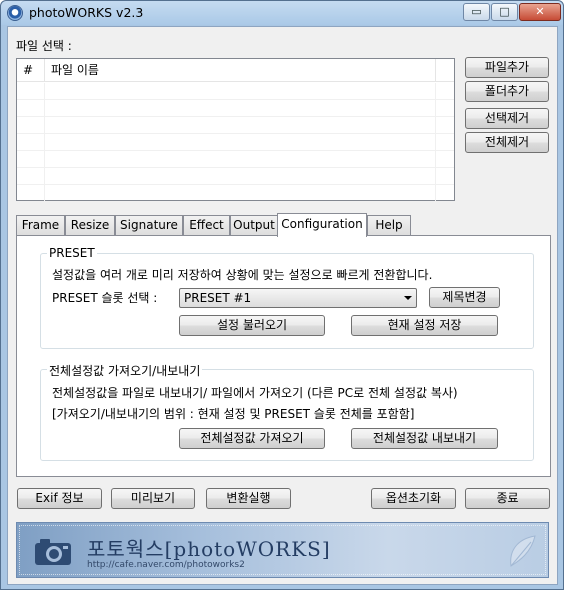 The width and height of the screenshot is (564, 590). Describe the element at coordinates (44, 46) in the screenshot. I see `file-select-label: 파일 선택 :` at that location.